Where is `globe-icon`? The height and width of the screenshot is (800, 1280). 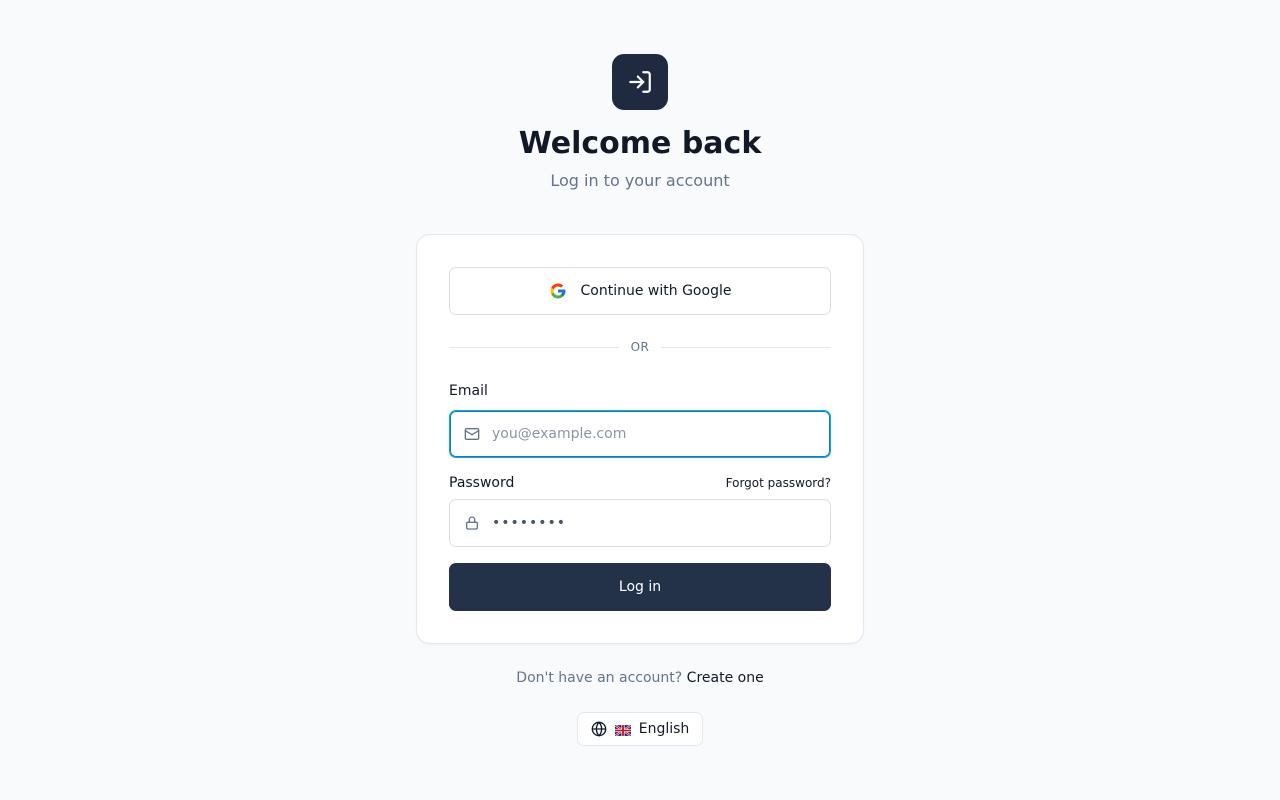 globe-icon is located at coordinates (599, 729).